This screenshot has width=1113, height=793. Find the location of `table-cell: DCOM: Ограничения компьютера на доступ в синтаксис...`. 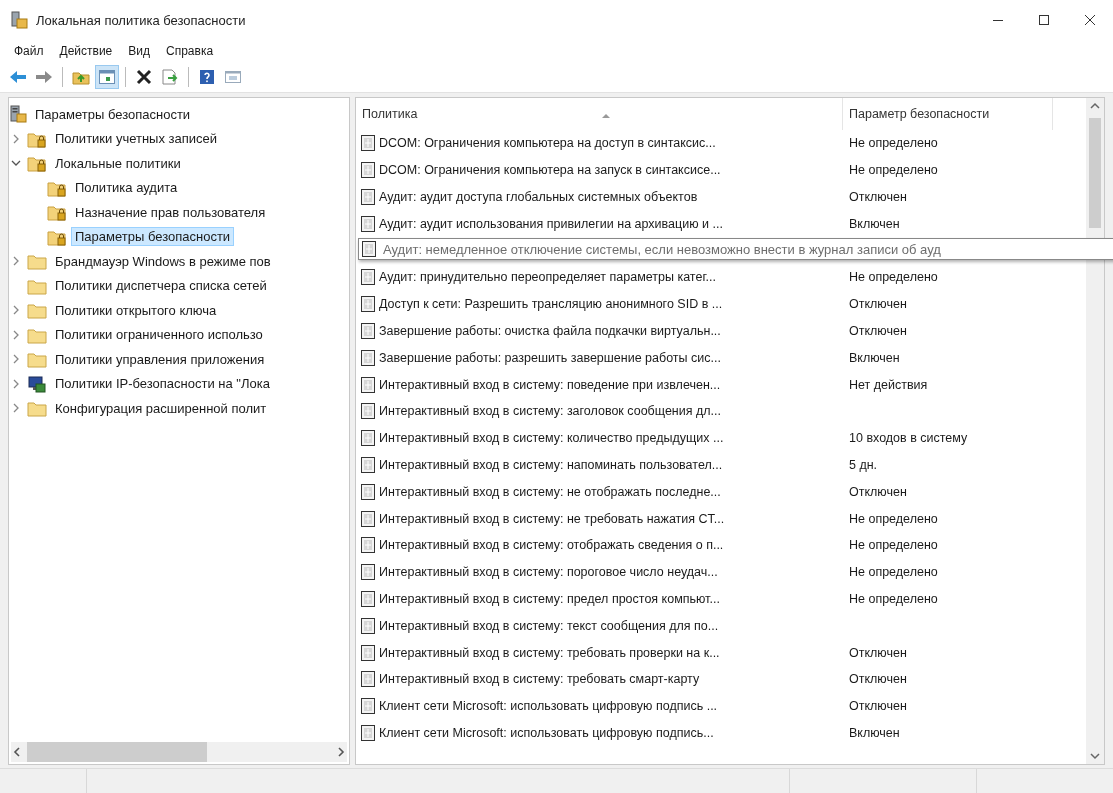

table-cell: DCOM: Ограничения компьютера на доступ в синтаксис... is located at coordinates (547, 143).